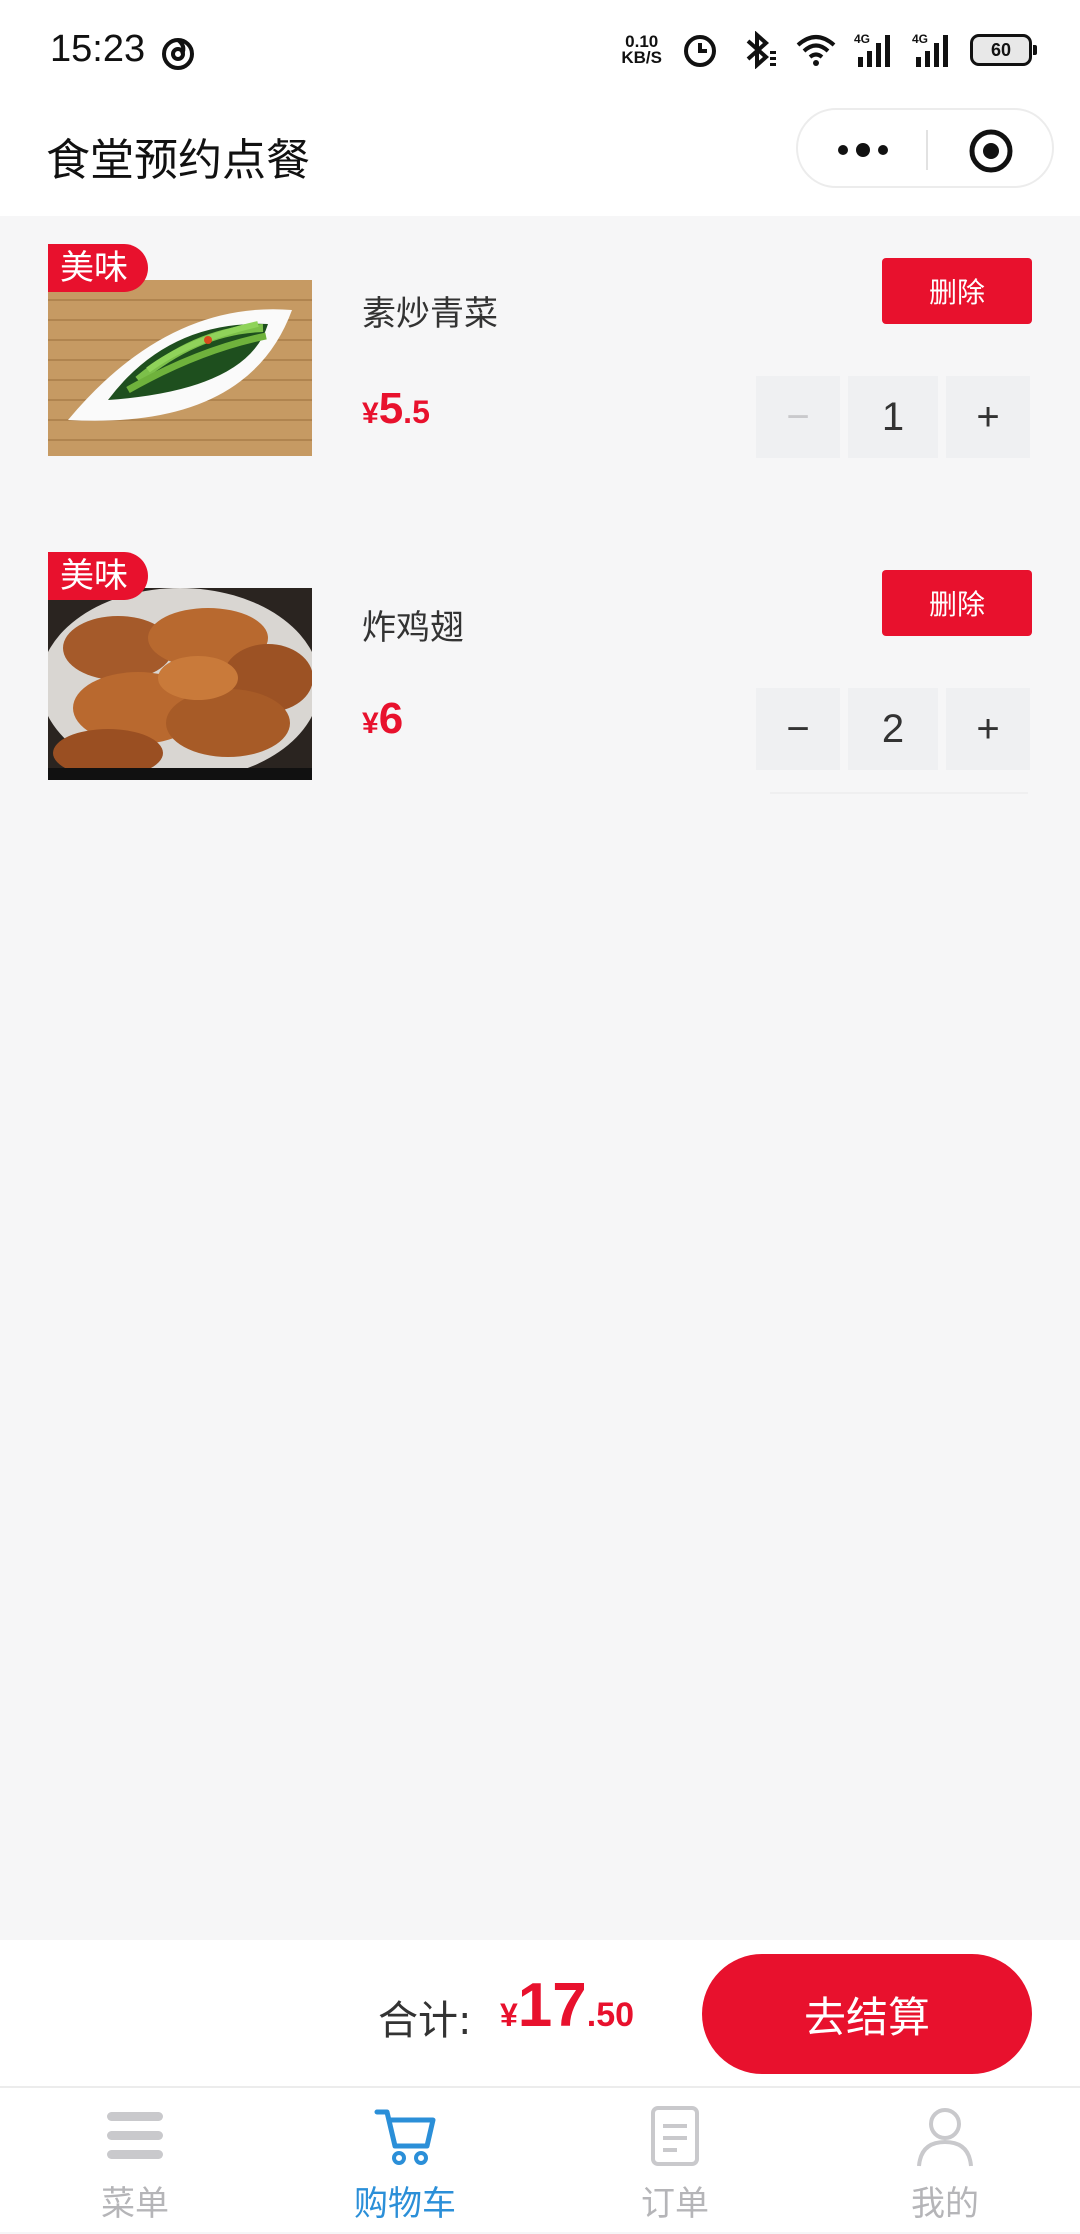  What do you see at coordinates (135, 2161) in the screenshot?
I see `tab-menu: 菜单` at bounding box center [135, 2161].